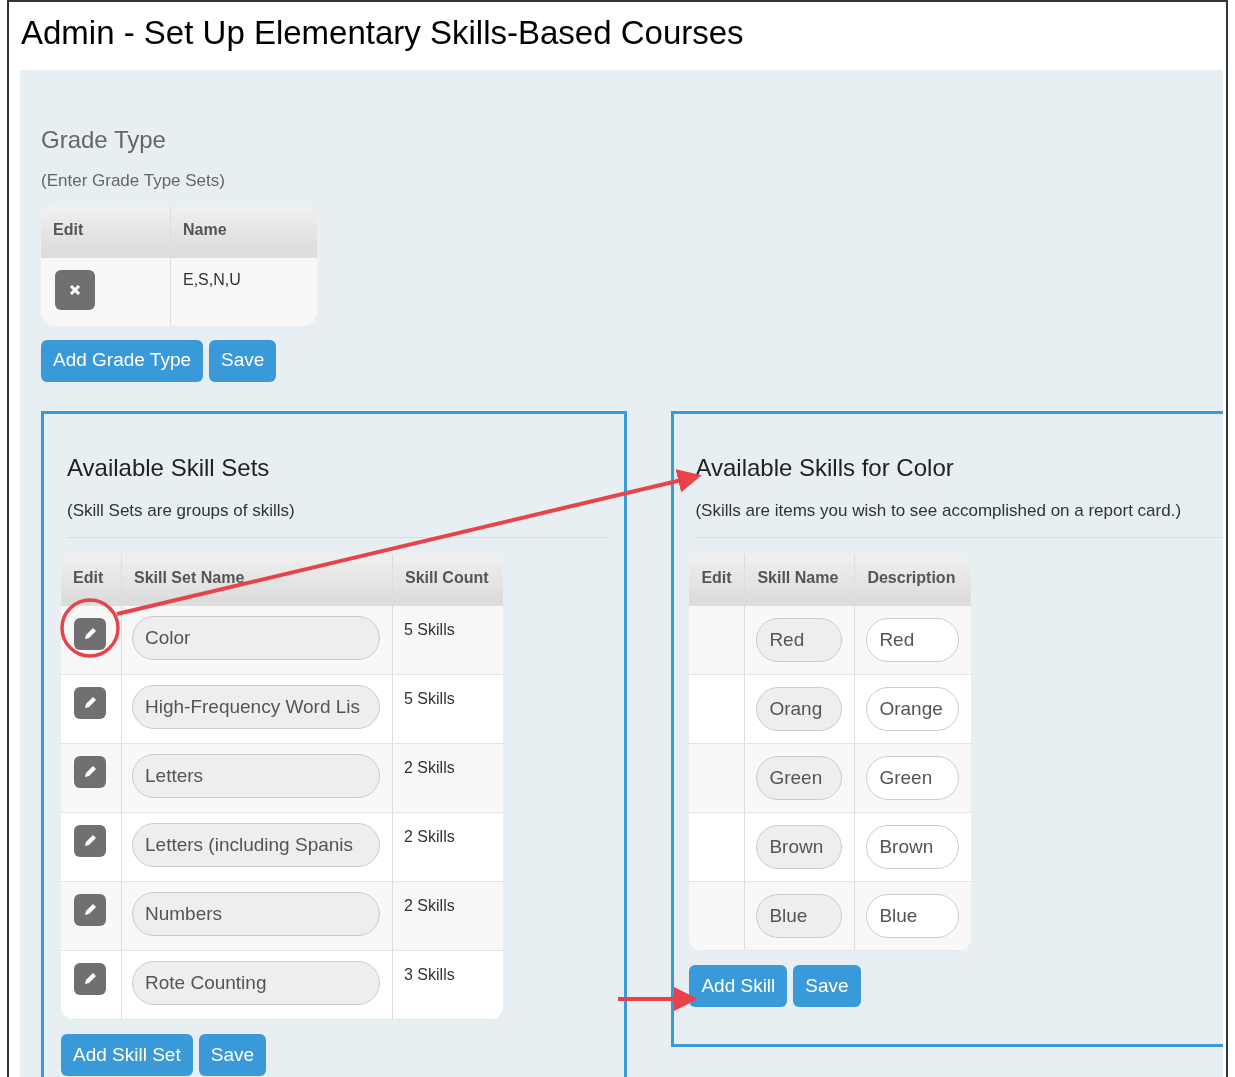 The height and width of the screenshot is (1077, 1235). What do you see at coordinates (256, 638) in the screenshot?
I see `input-field: Color` at bounding box center [256, 638].